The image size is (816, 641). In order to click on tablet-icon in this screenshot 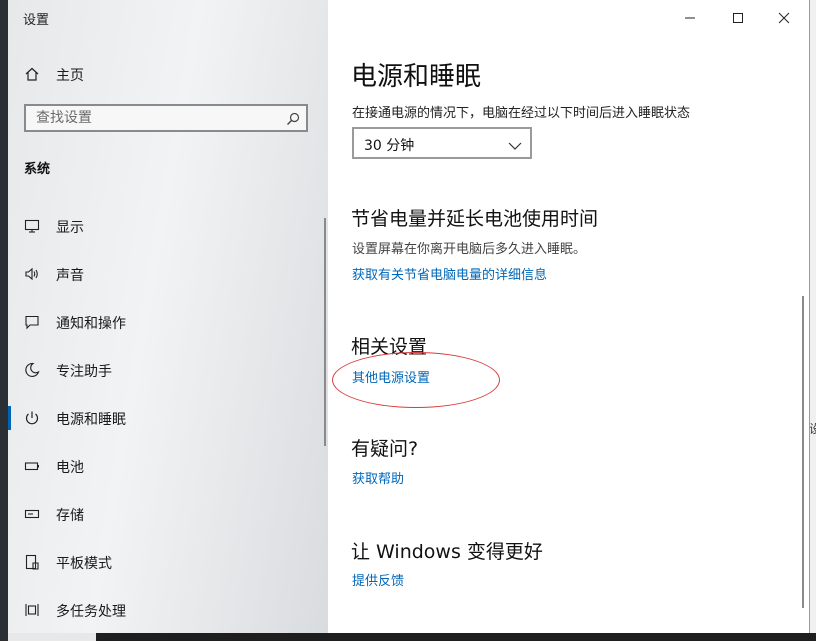, I will do `click(32, 562)`.